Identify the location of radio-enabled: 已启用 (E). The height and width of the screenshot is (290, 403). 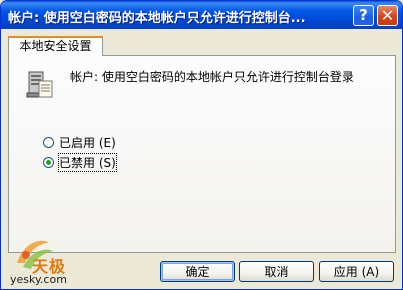
(79, 142).